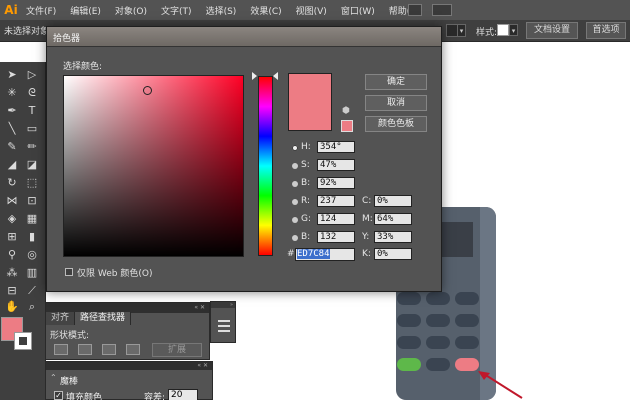 Image resolution: width=630 pixels, height=400 pixels. Describe the element at coordinates (177, 350) in the screenshot. I see `expand-button: 扩展` at that location.